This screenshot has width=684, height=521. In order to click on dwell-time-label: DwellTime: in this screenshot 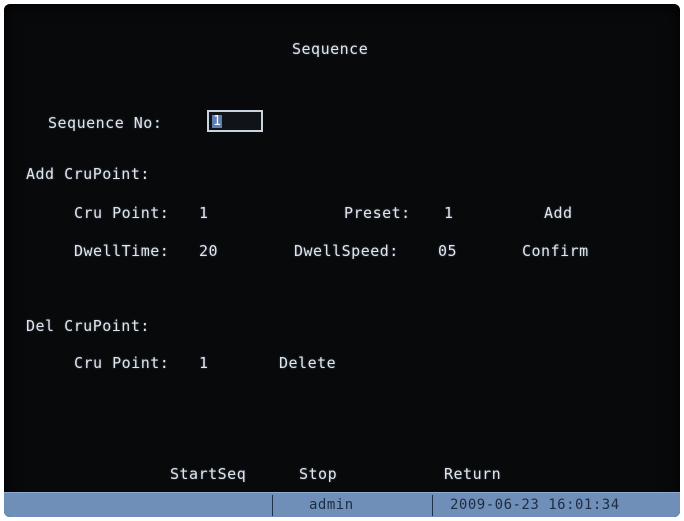, I will do `click(122, 251)`.